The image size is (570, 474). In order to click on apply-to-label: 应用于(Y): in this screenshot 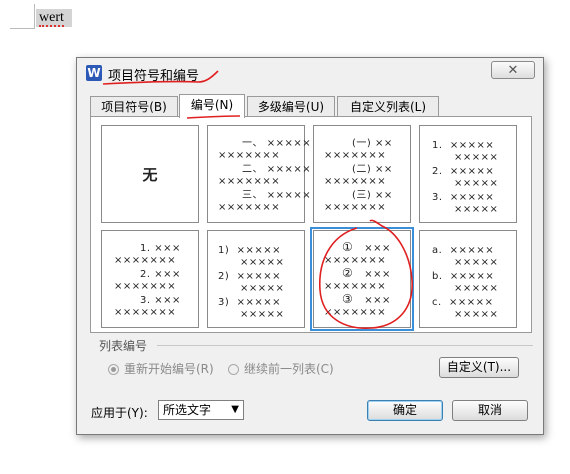, I will do `click(119, 413)`.